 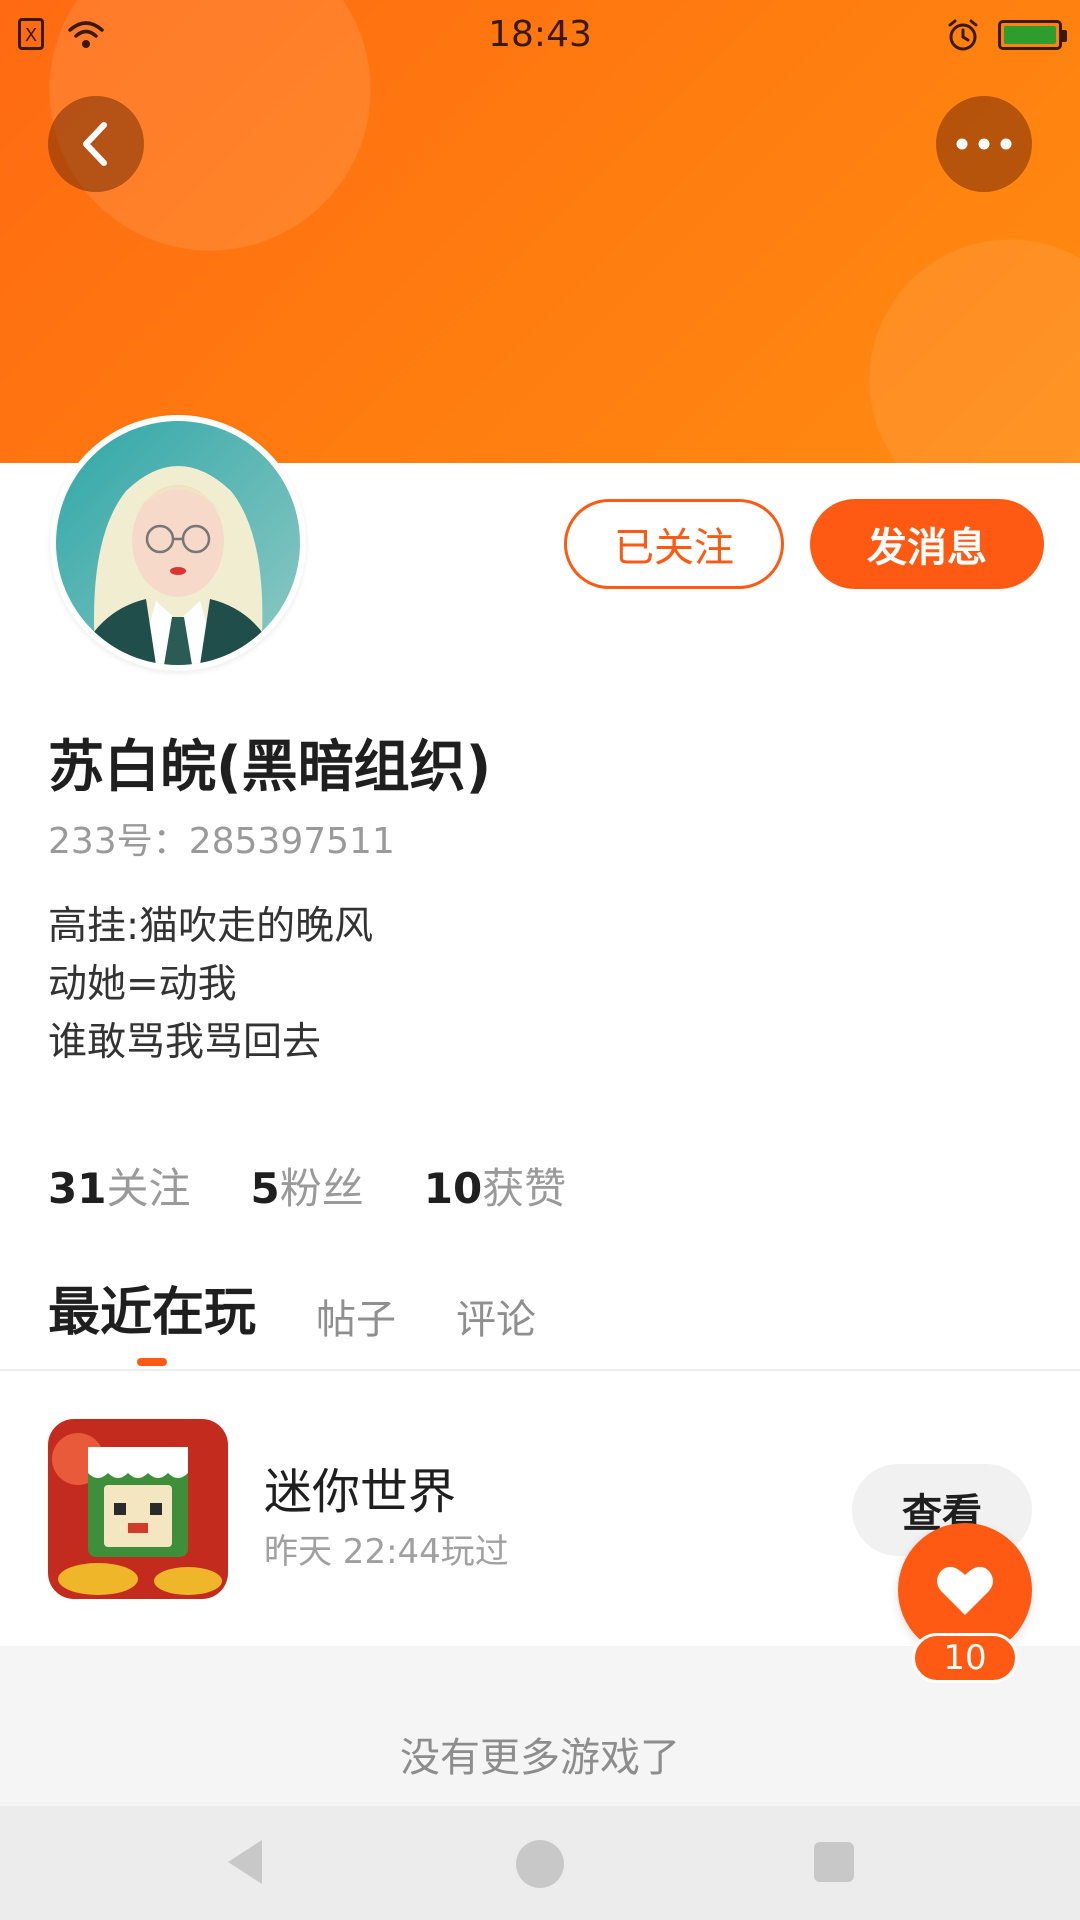 What do you see at coordinates (927, 544) in the screenshot?
I see `send-message-button: 发消息` at bounding box center [927, 544].